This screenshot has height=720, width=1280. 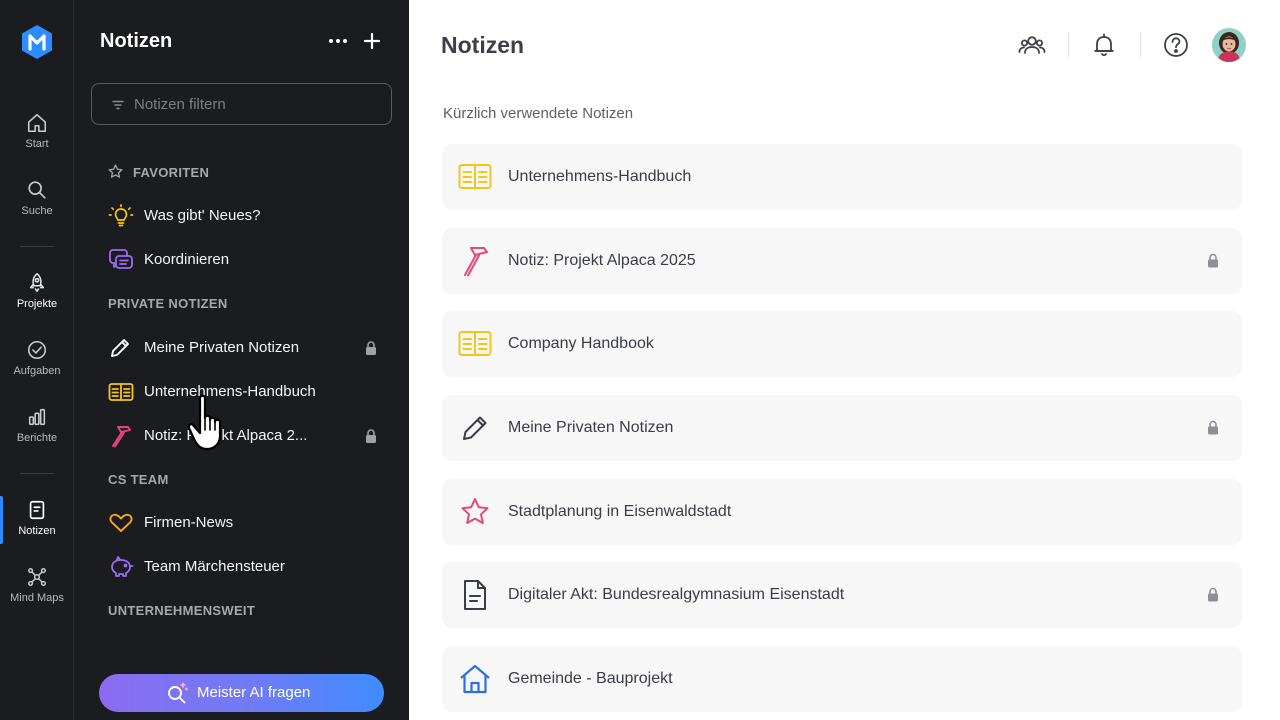 I want to click on user-avatar, so click(x=1229, y=45).